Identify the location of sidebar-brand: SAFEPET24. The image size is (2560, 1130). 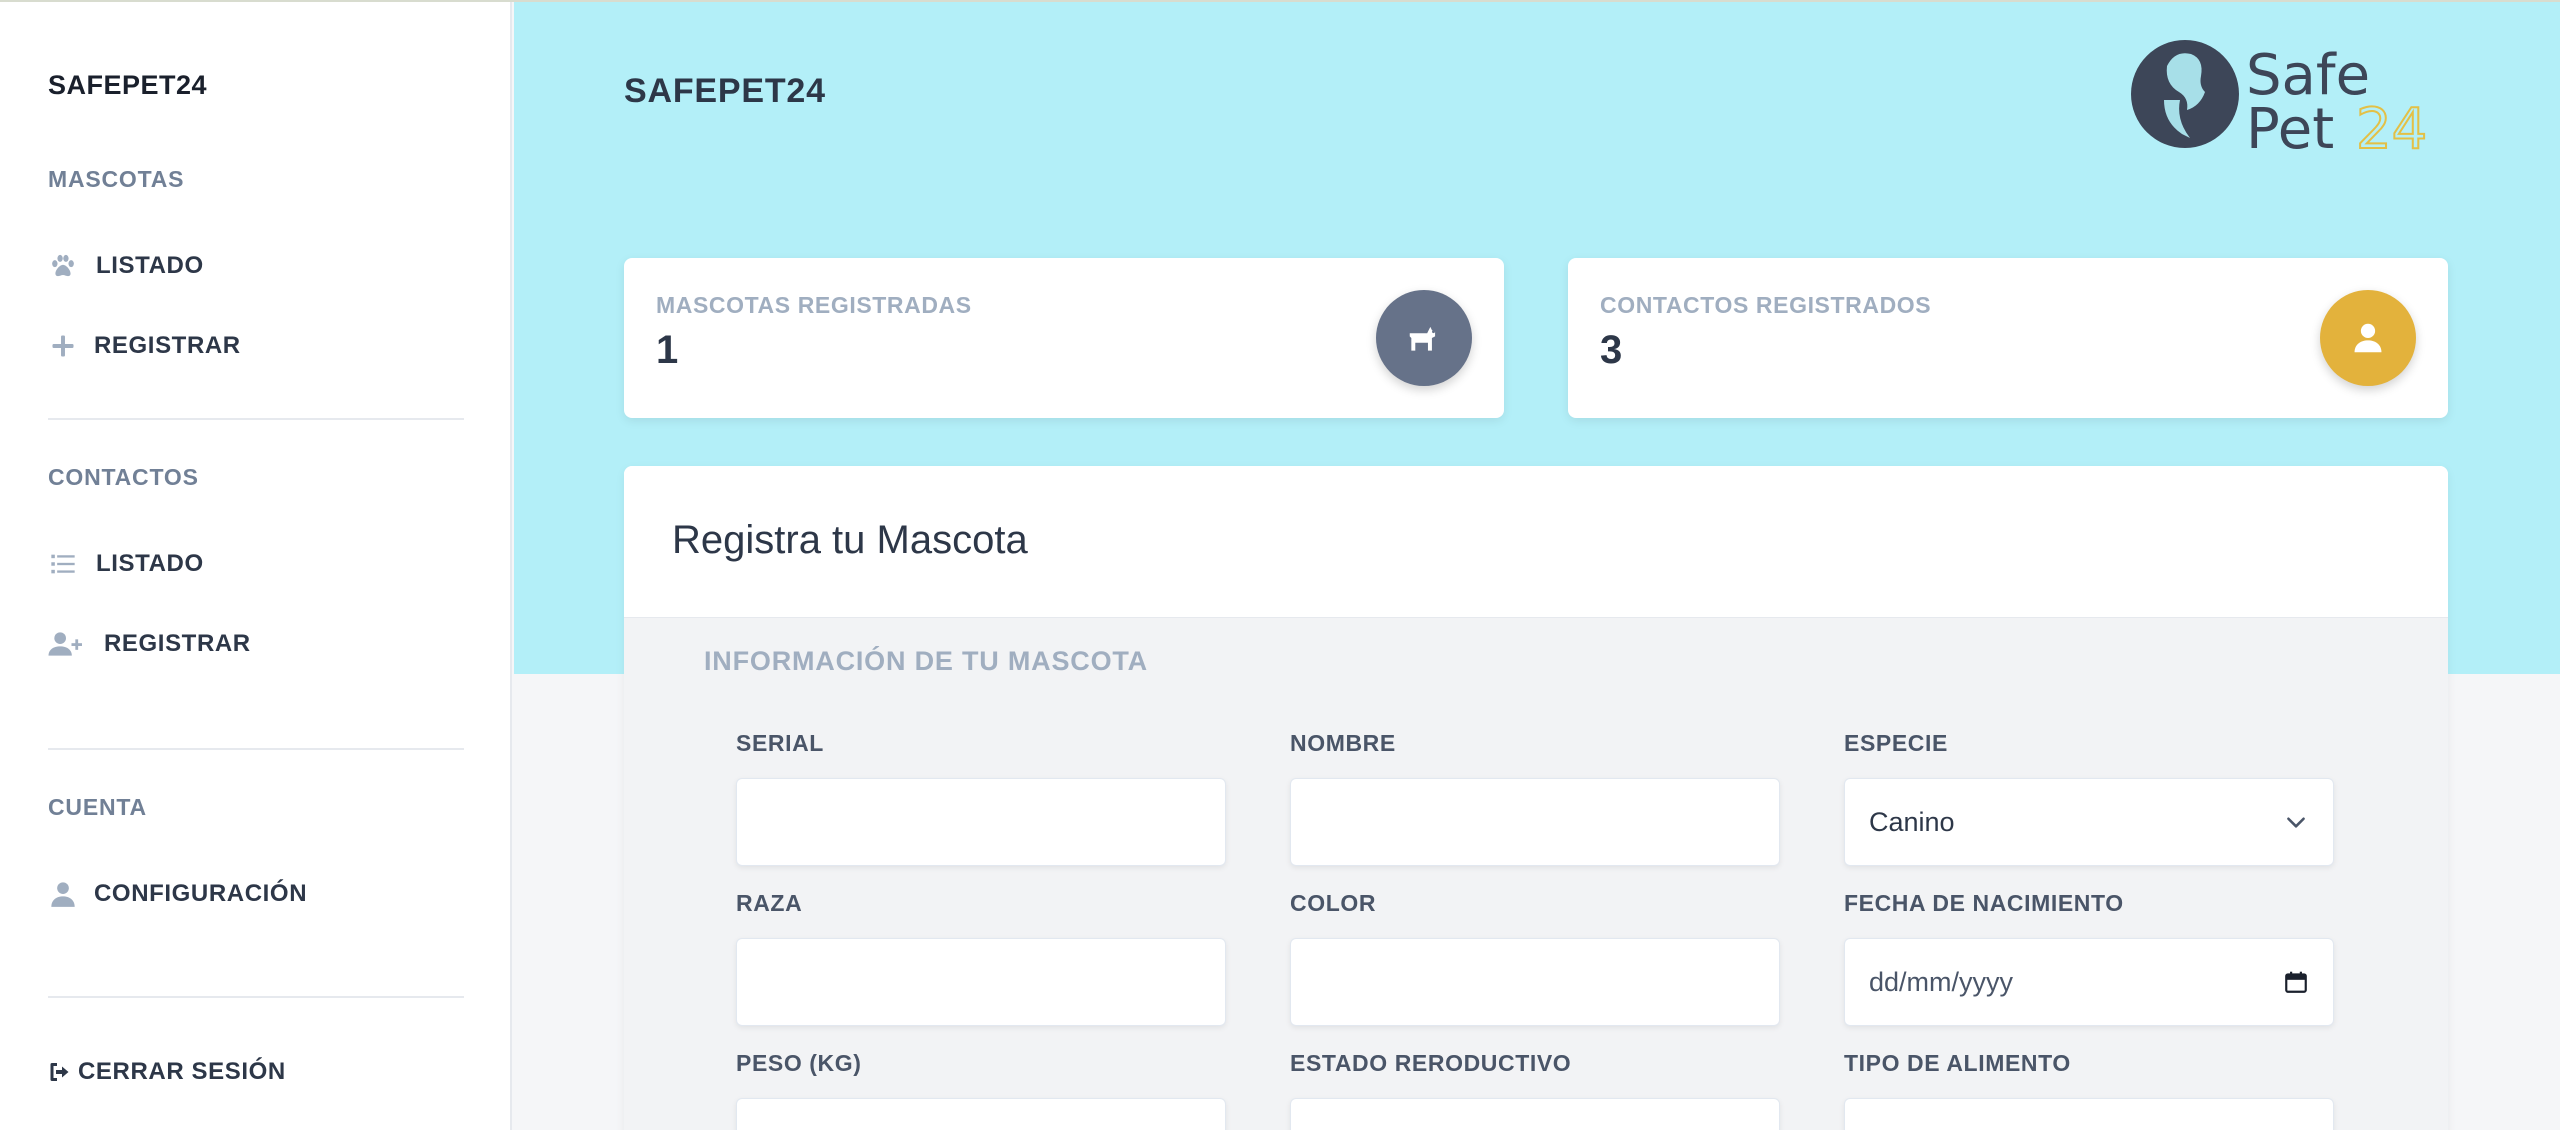
(127, 85).